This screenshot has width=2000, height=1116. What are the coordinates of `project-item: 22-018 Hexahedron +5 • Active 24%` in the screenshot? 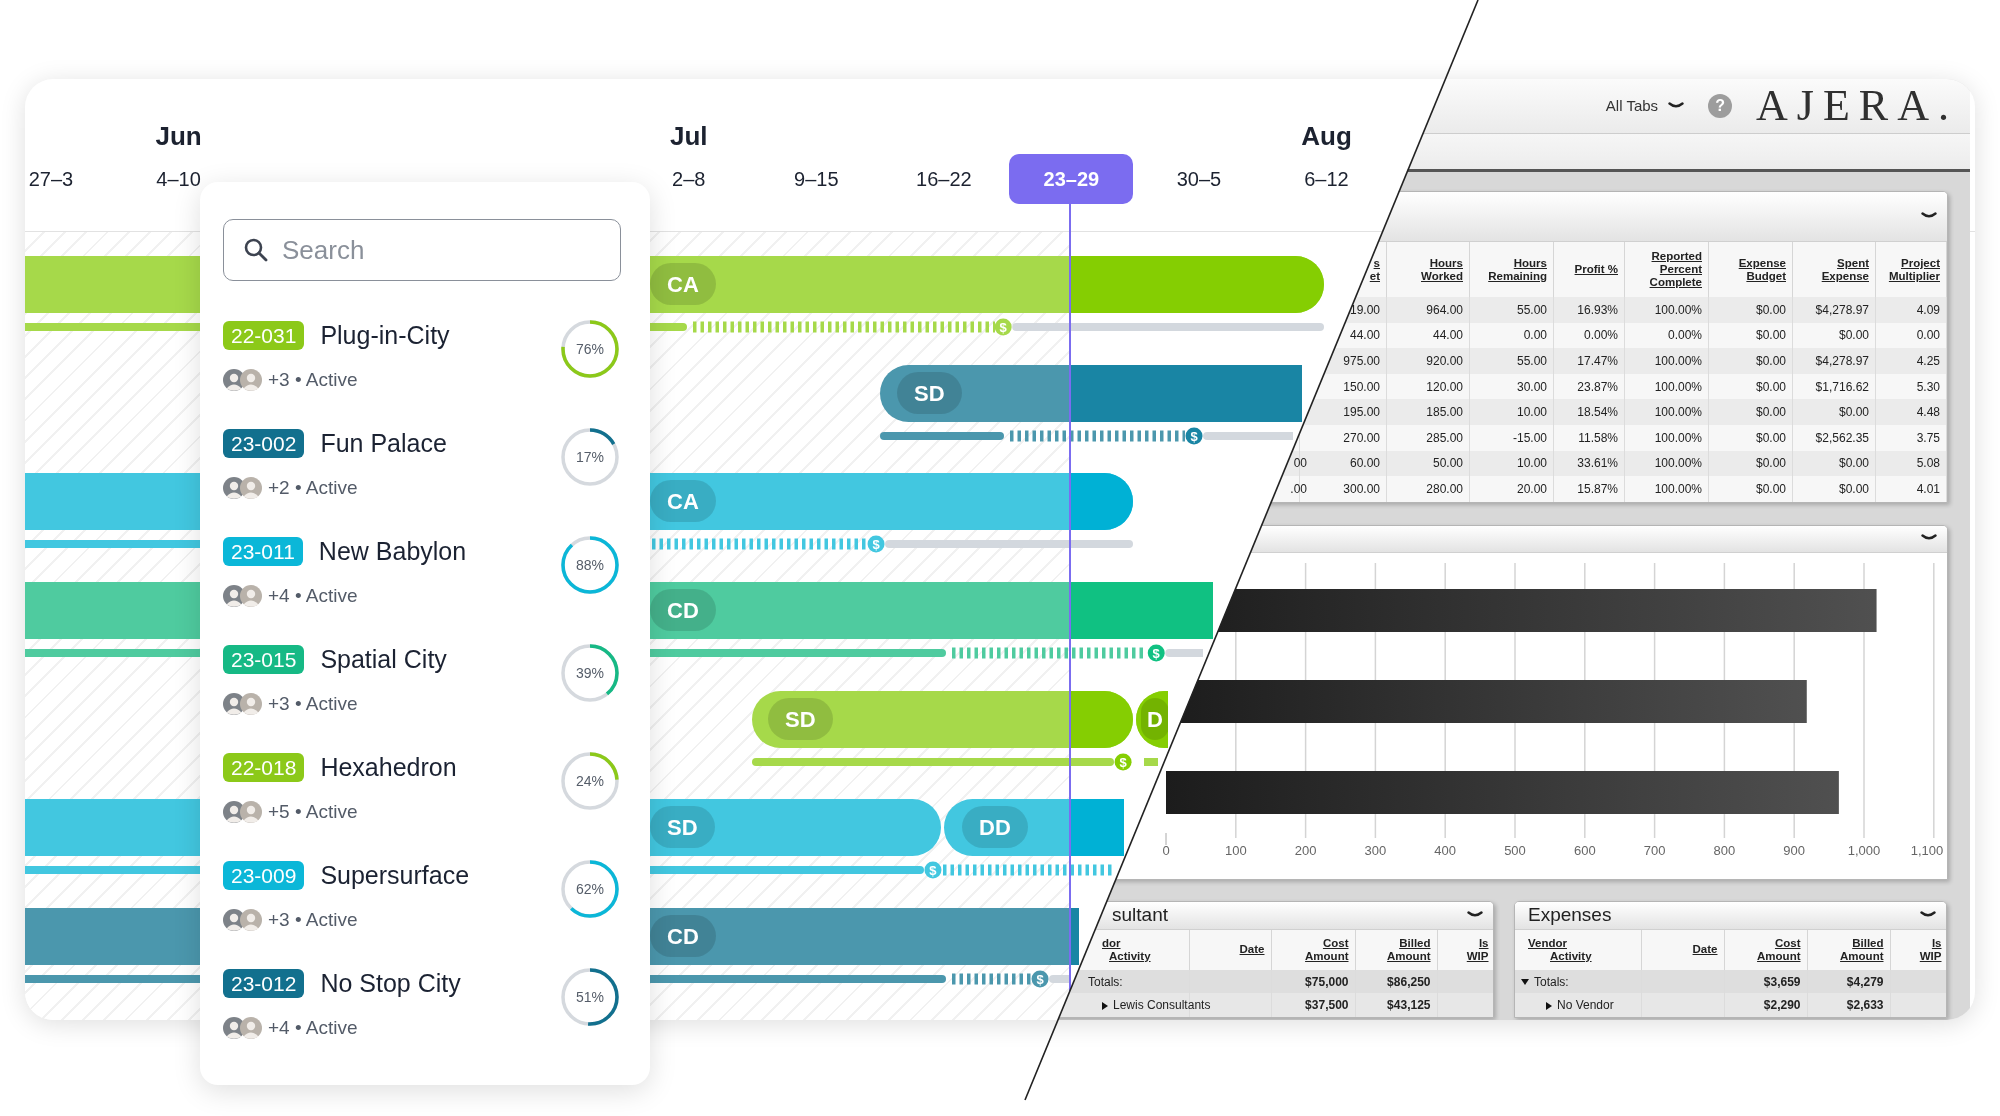 It's located at (422, 807).